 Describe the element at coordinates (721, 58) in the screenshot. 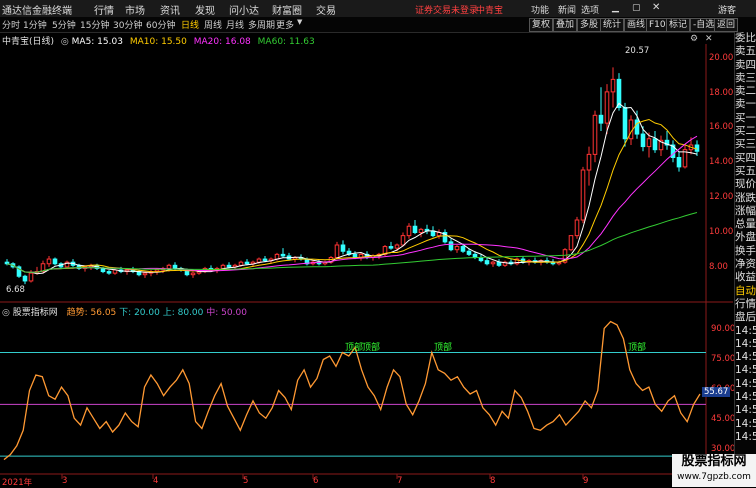

I see `y-tick: 20.00` at that location.